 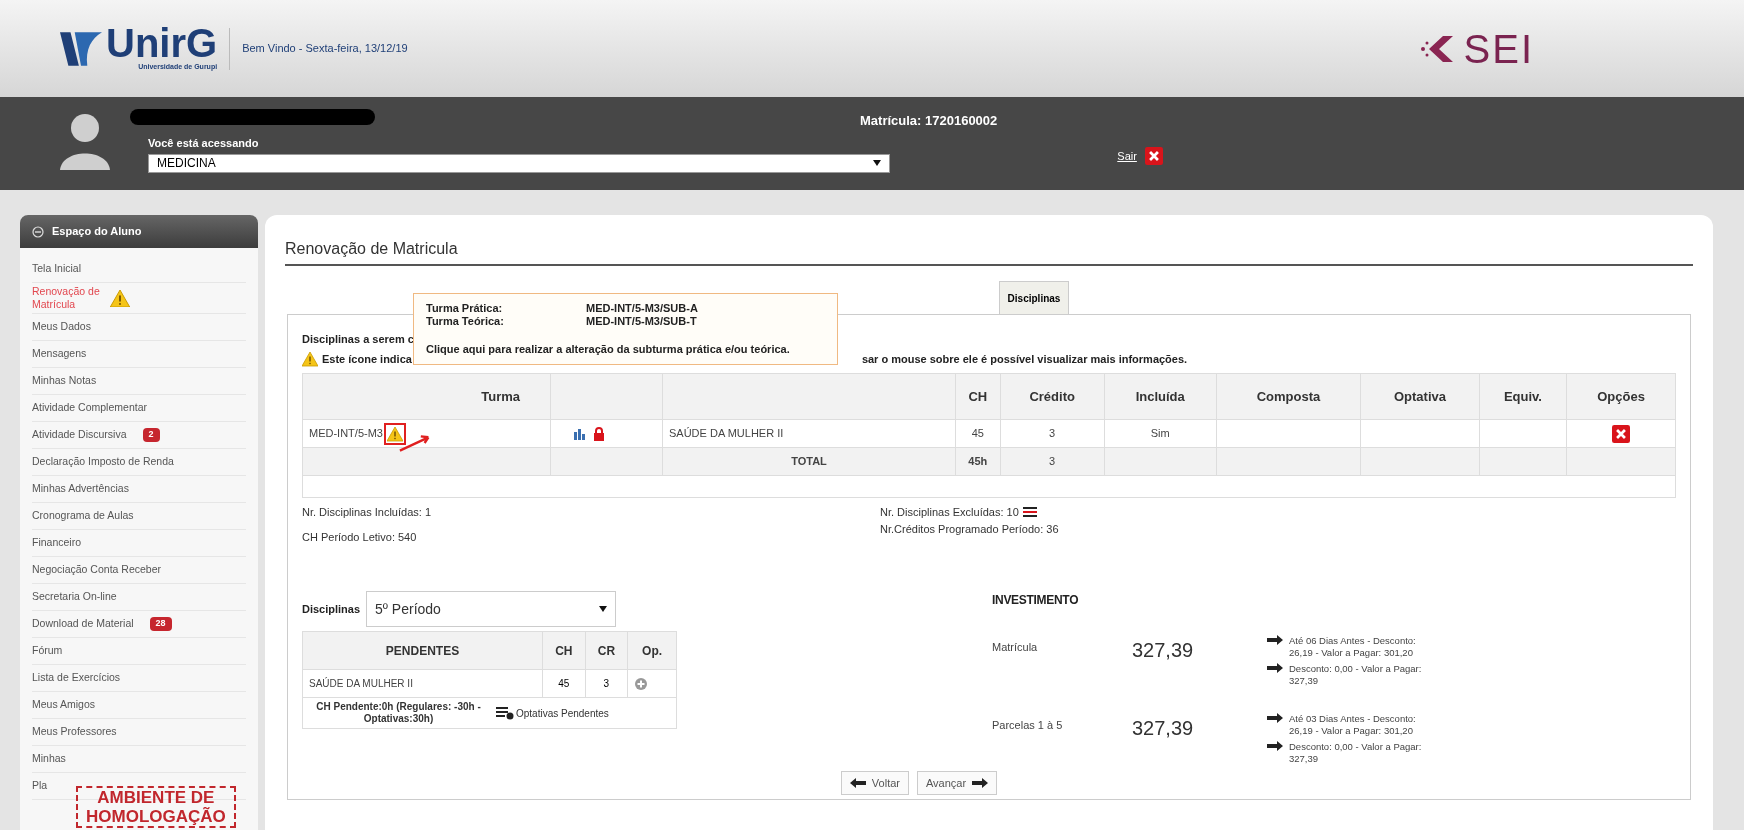 What do you see at coordinates (505, 713) in the screenshot?
I see `list-add-icon` at bounding box center [505, 713].